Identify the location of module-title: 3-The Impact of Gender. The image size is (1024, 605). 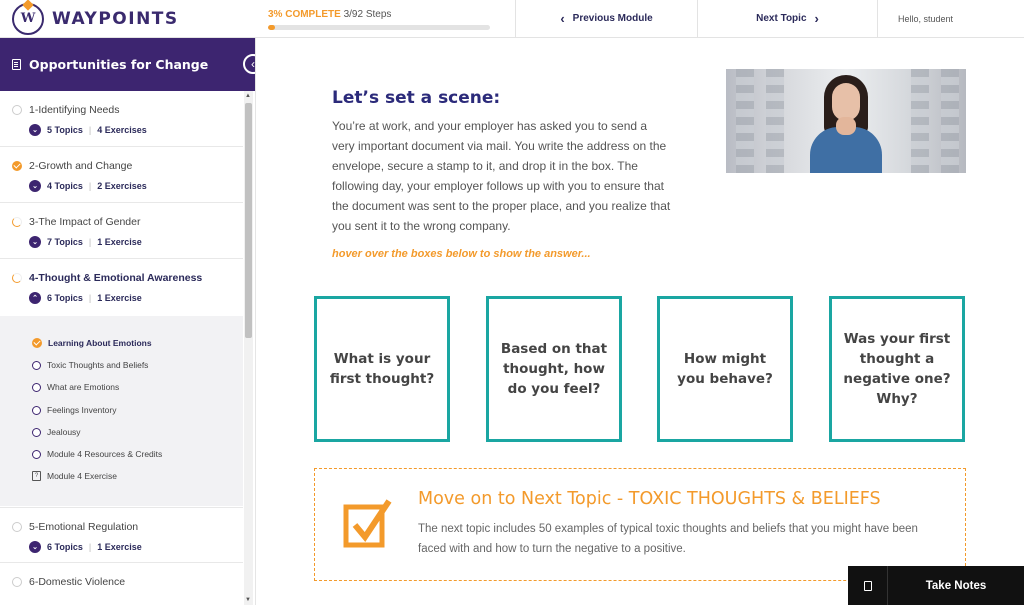
(85, 222).